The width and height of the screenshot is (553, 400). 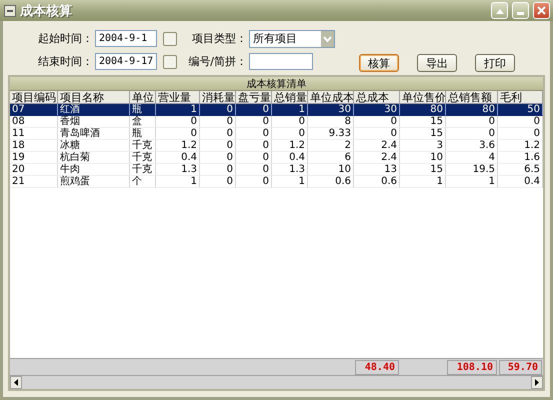 I want to click on table-cell: 9.33, so click(x=331, y=134).